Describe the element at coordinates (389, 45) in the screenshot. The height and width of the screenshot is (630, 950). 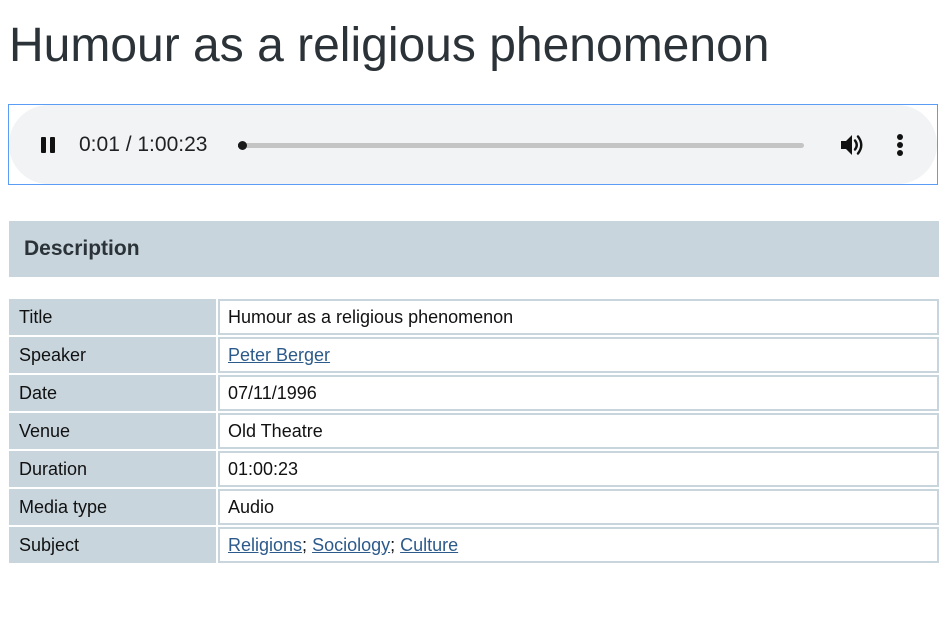
I see `page-title: Humour as a religious phenomenon` at that location.